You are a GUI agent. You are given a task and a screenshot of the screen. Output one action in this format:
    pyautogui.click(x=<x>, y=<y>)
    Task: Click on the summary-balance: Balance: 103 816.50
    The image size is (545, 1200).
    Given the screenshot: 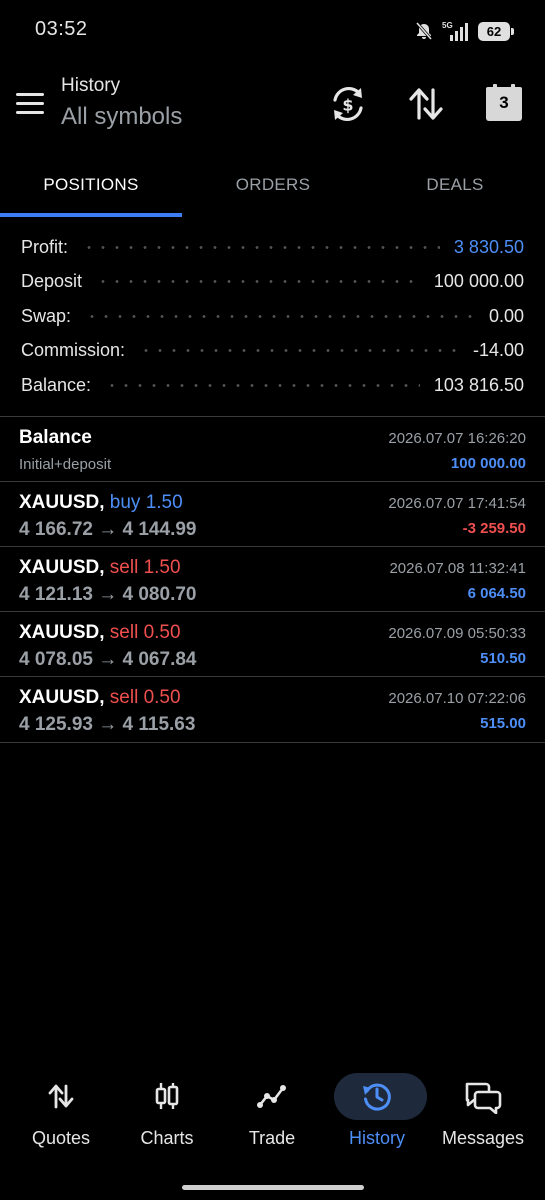 What is the action you would take?
    pyautogui.click(x=272, y=385)
    